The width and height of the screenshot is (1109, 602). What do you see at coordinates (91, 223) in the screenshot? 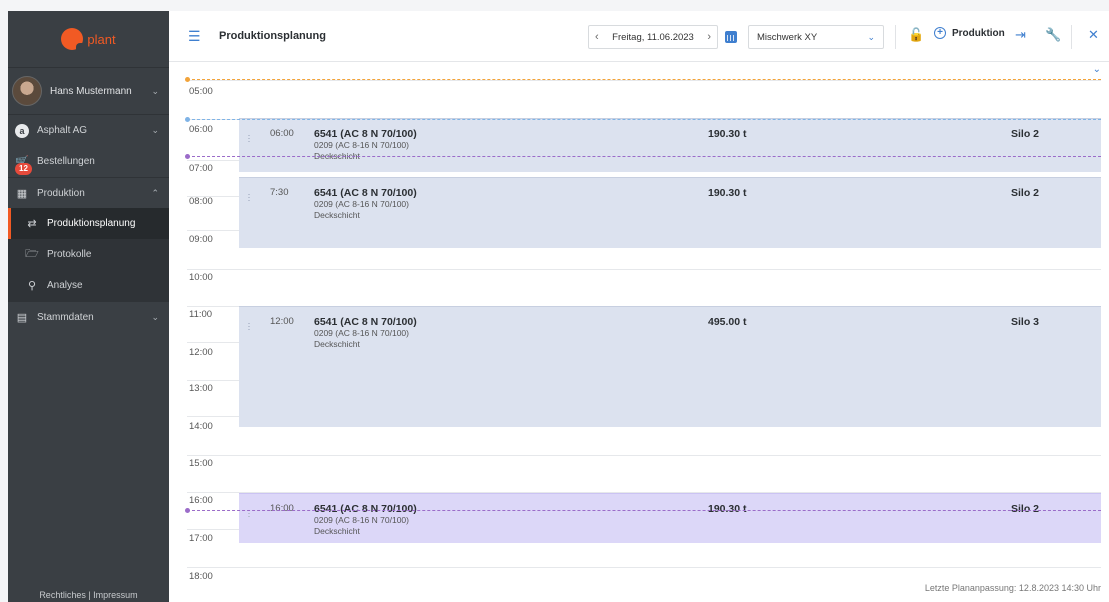
I see `sidebar-item-label: Produktionsplanung` at bounding box center [91, 223].